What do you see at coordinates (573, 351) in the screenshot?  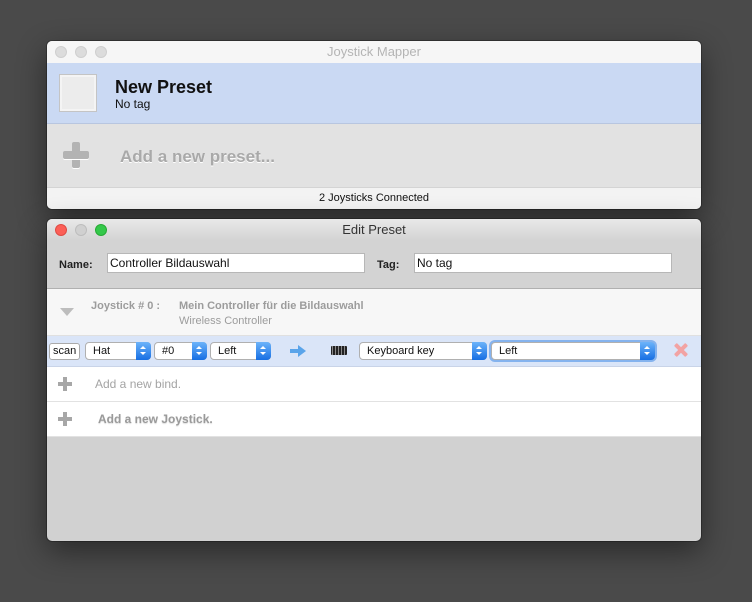 I see `action-key-select: Left` at bounding box center [573, 351].